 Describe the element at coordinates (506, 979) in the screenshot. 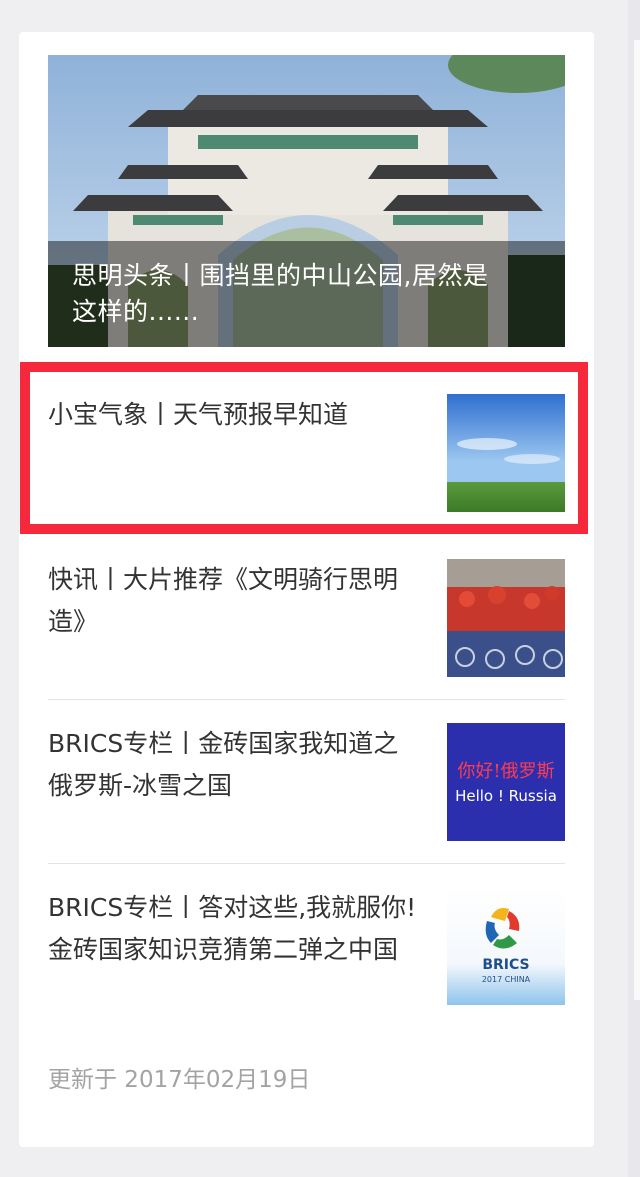

I see `brics-subtitle: 2017 CHINA` at that location.